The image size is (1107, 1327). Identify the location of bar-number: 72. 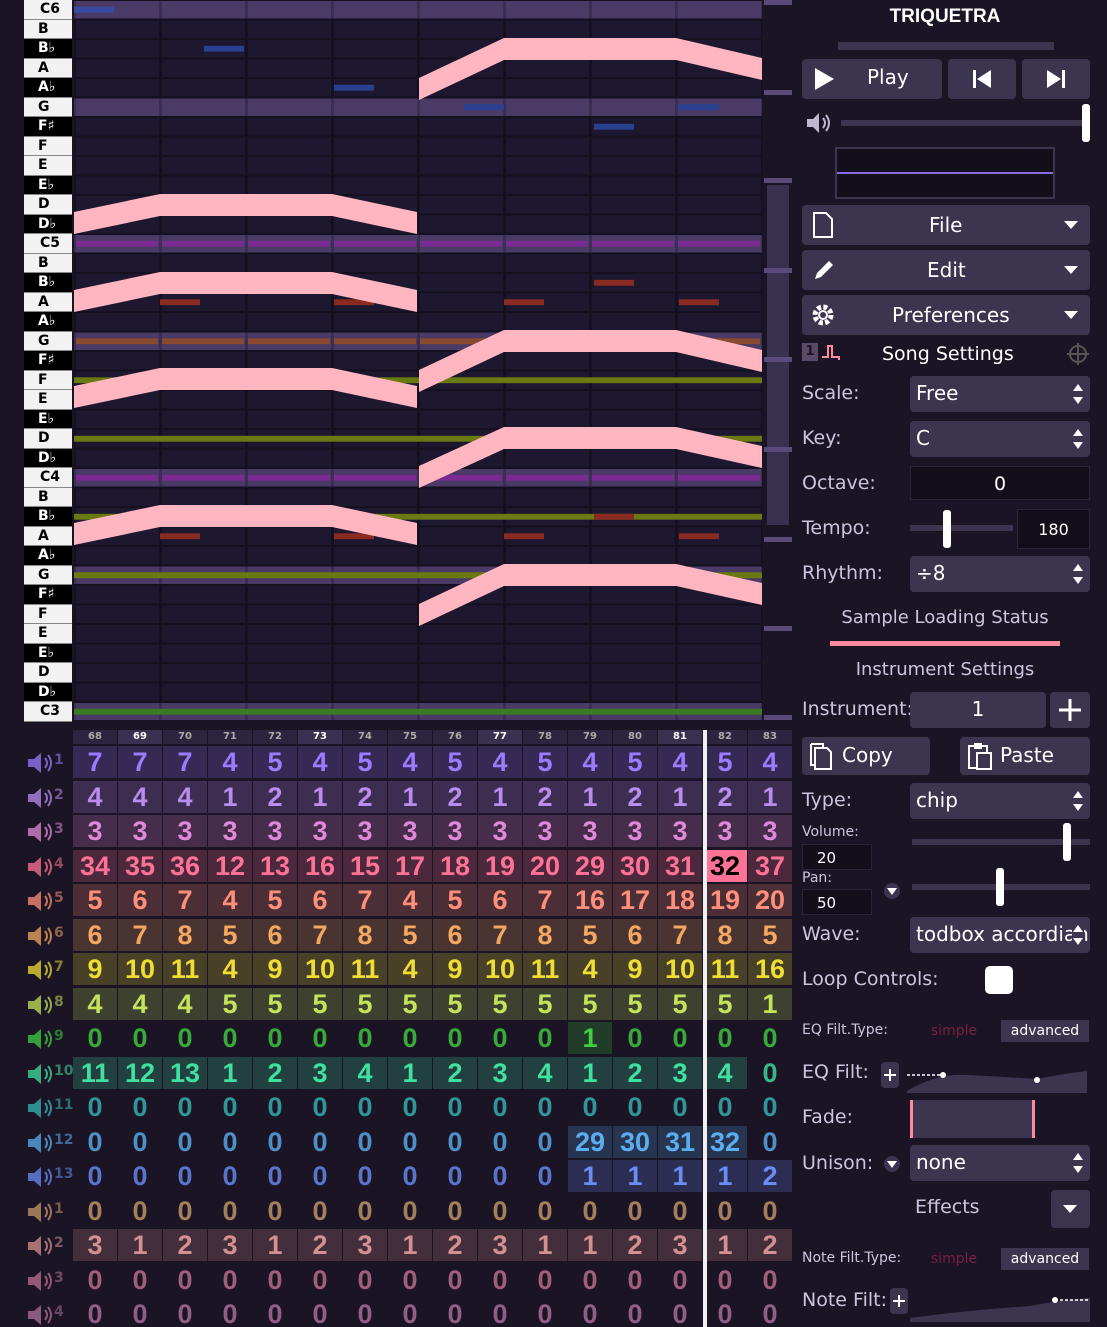
(275, 737).